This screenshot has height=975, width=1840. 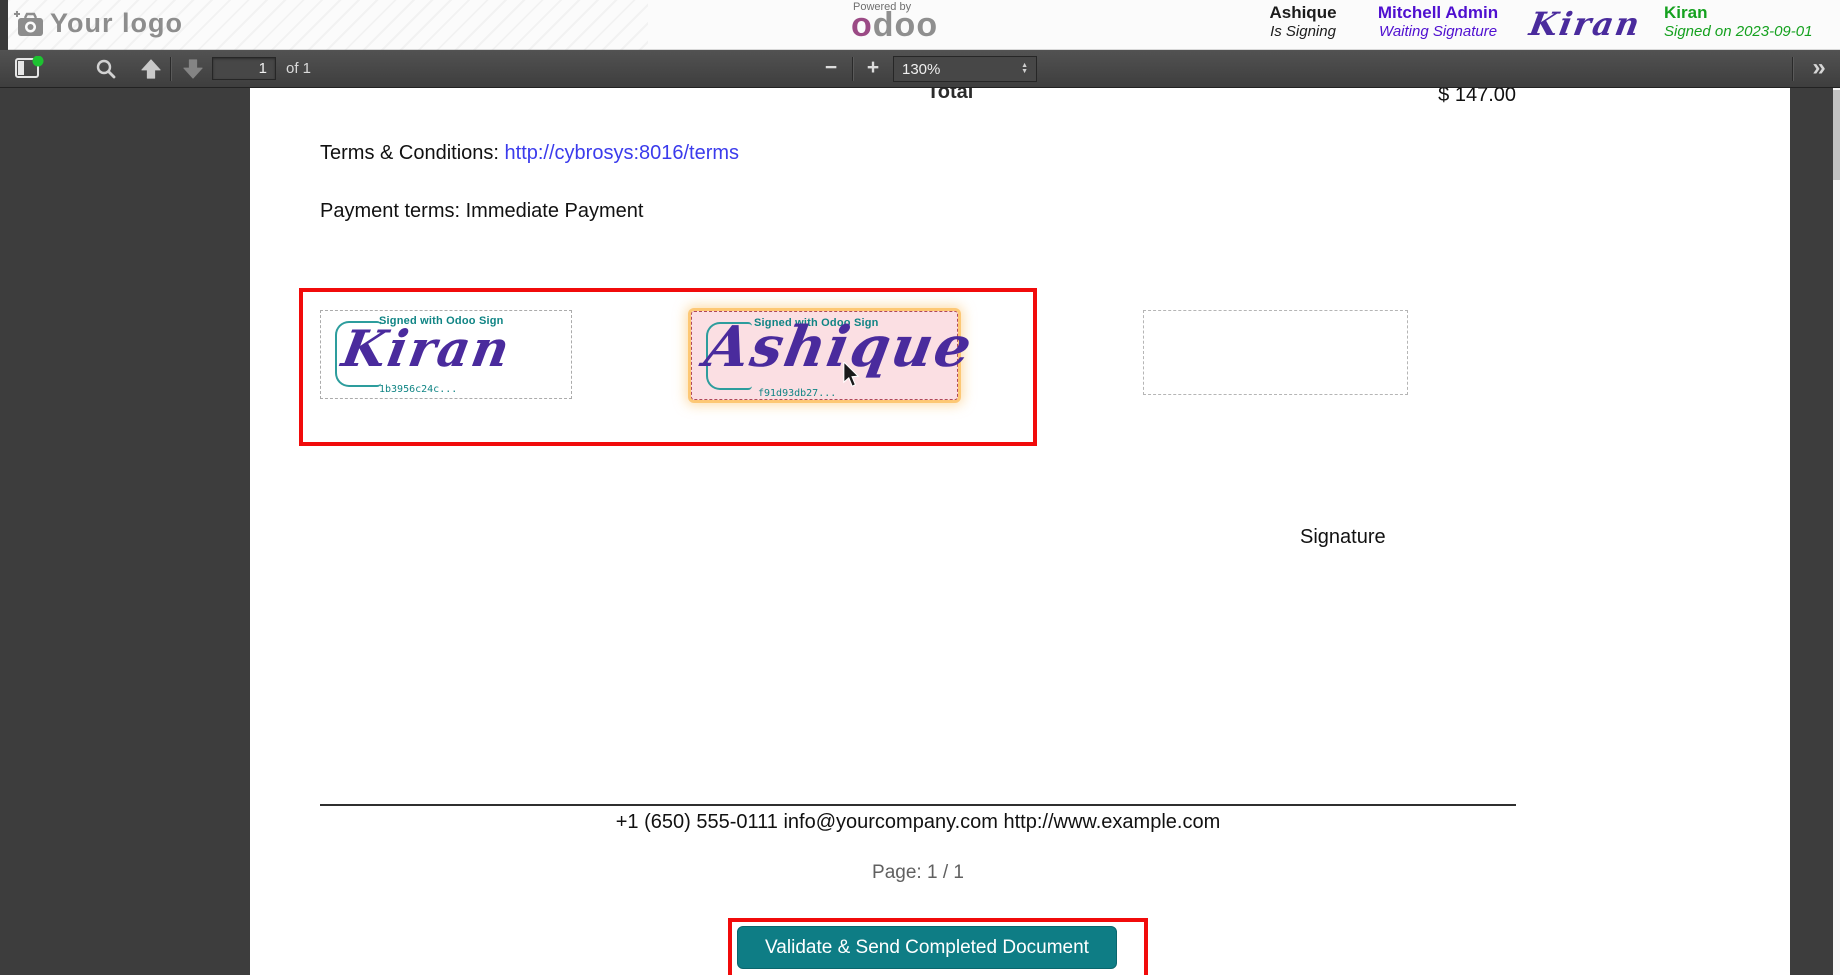 I want to click on page-down-icon, so click(x=193, y=69).